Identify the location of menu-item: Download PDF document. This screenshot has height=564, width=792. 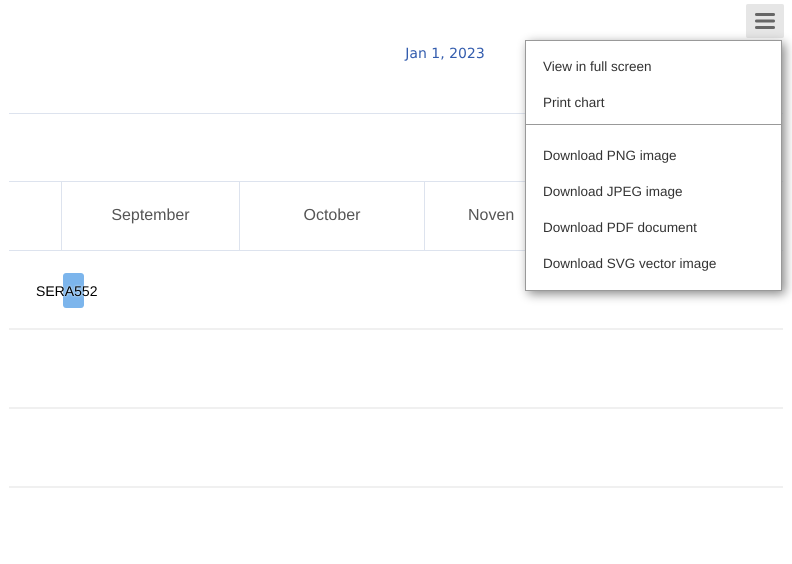
(653, 228).